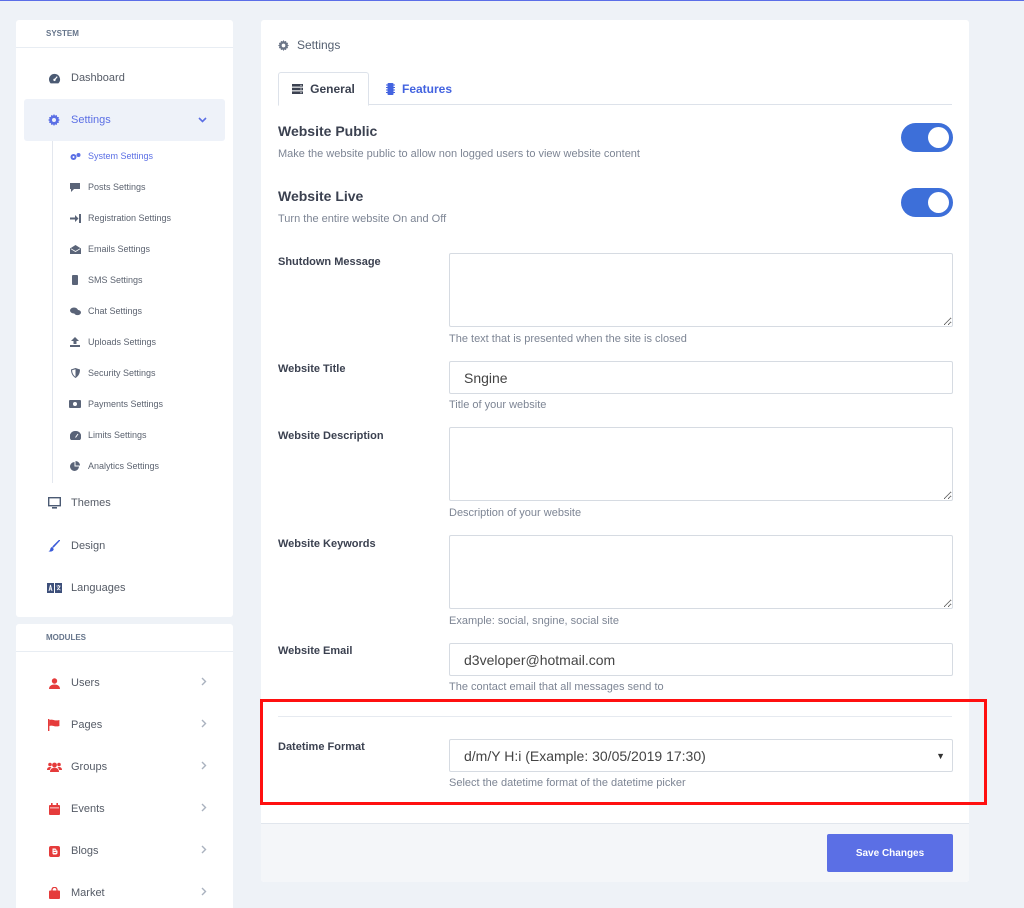 The image size is (1024, 908). I want to click on users-icon, so click(54, 767).